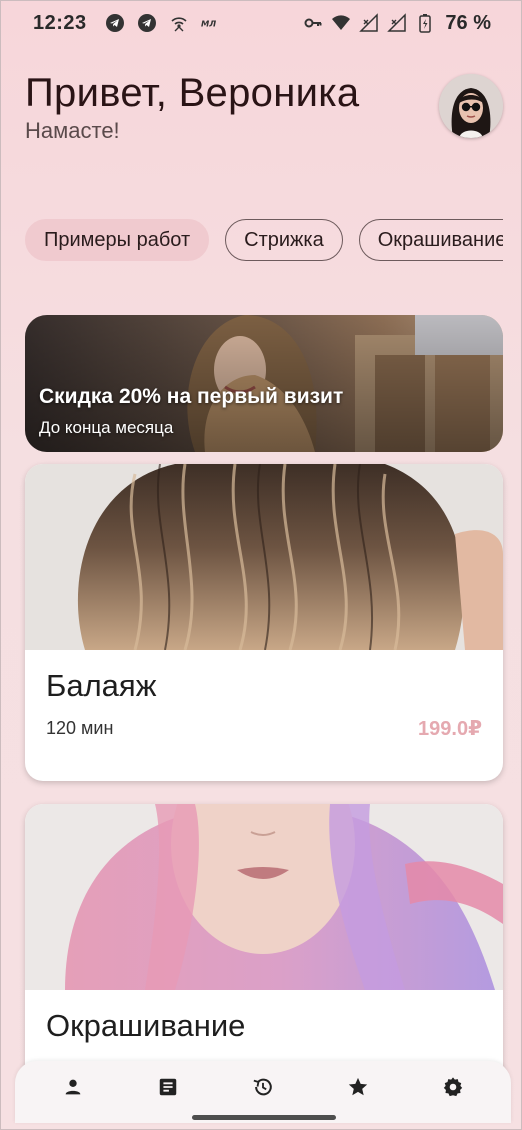 This screenshot has height=1130, width=522. I want to click on status-bar: 12:23 МЛ 76 %, so click(261, 23).